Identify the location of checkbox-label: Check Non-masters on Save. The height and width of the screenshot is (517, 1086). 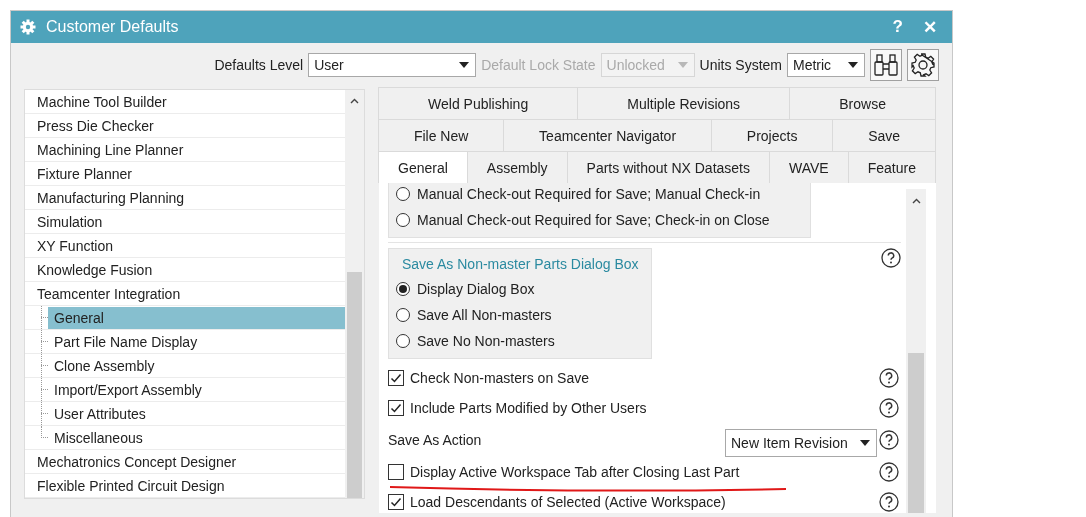
(499, 378).